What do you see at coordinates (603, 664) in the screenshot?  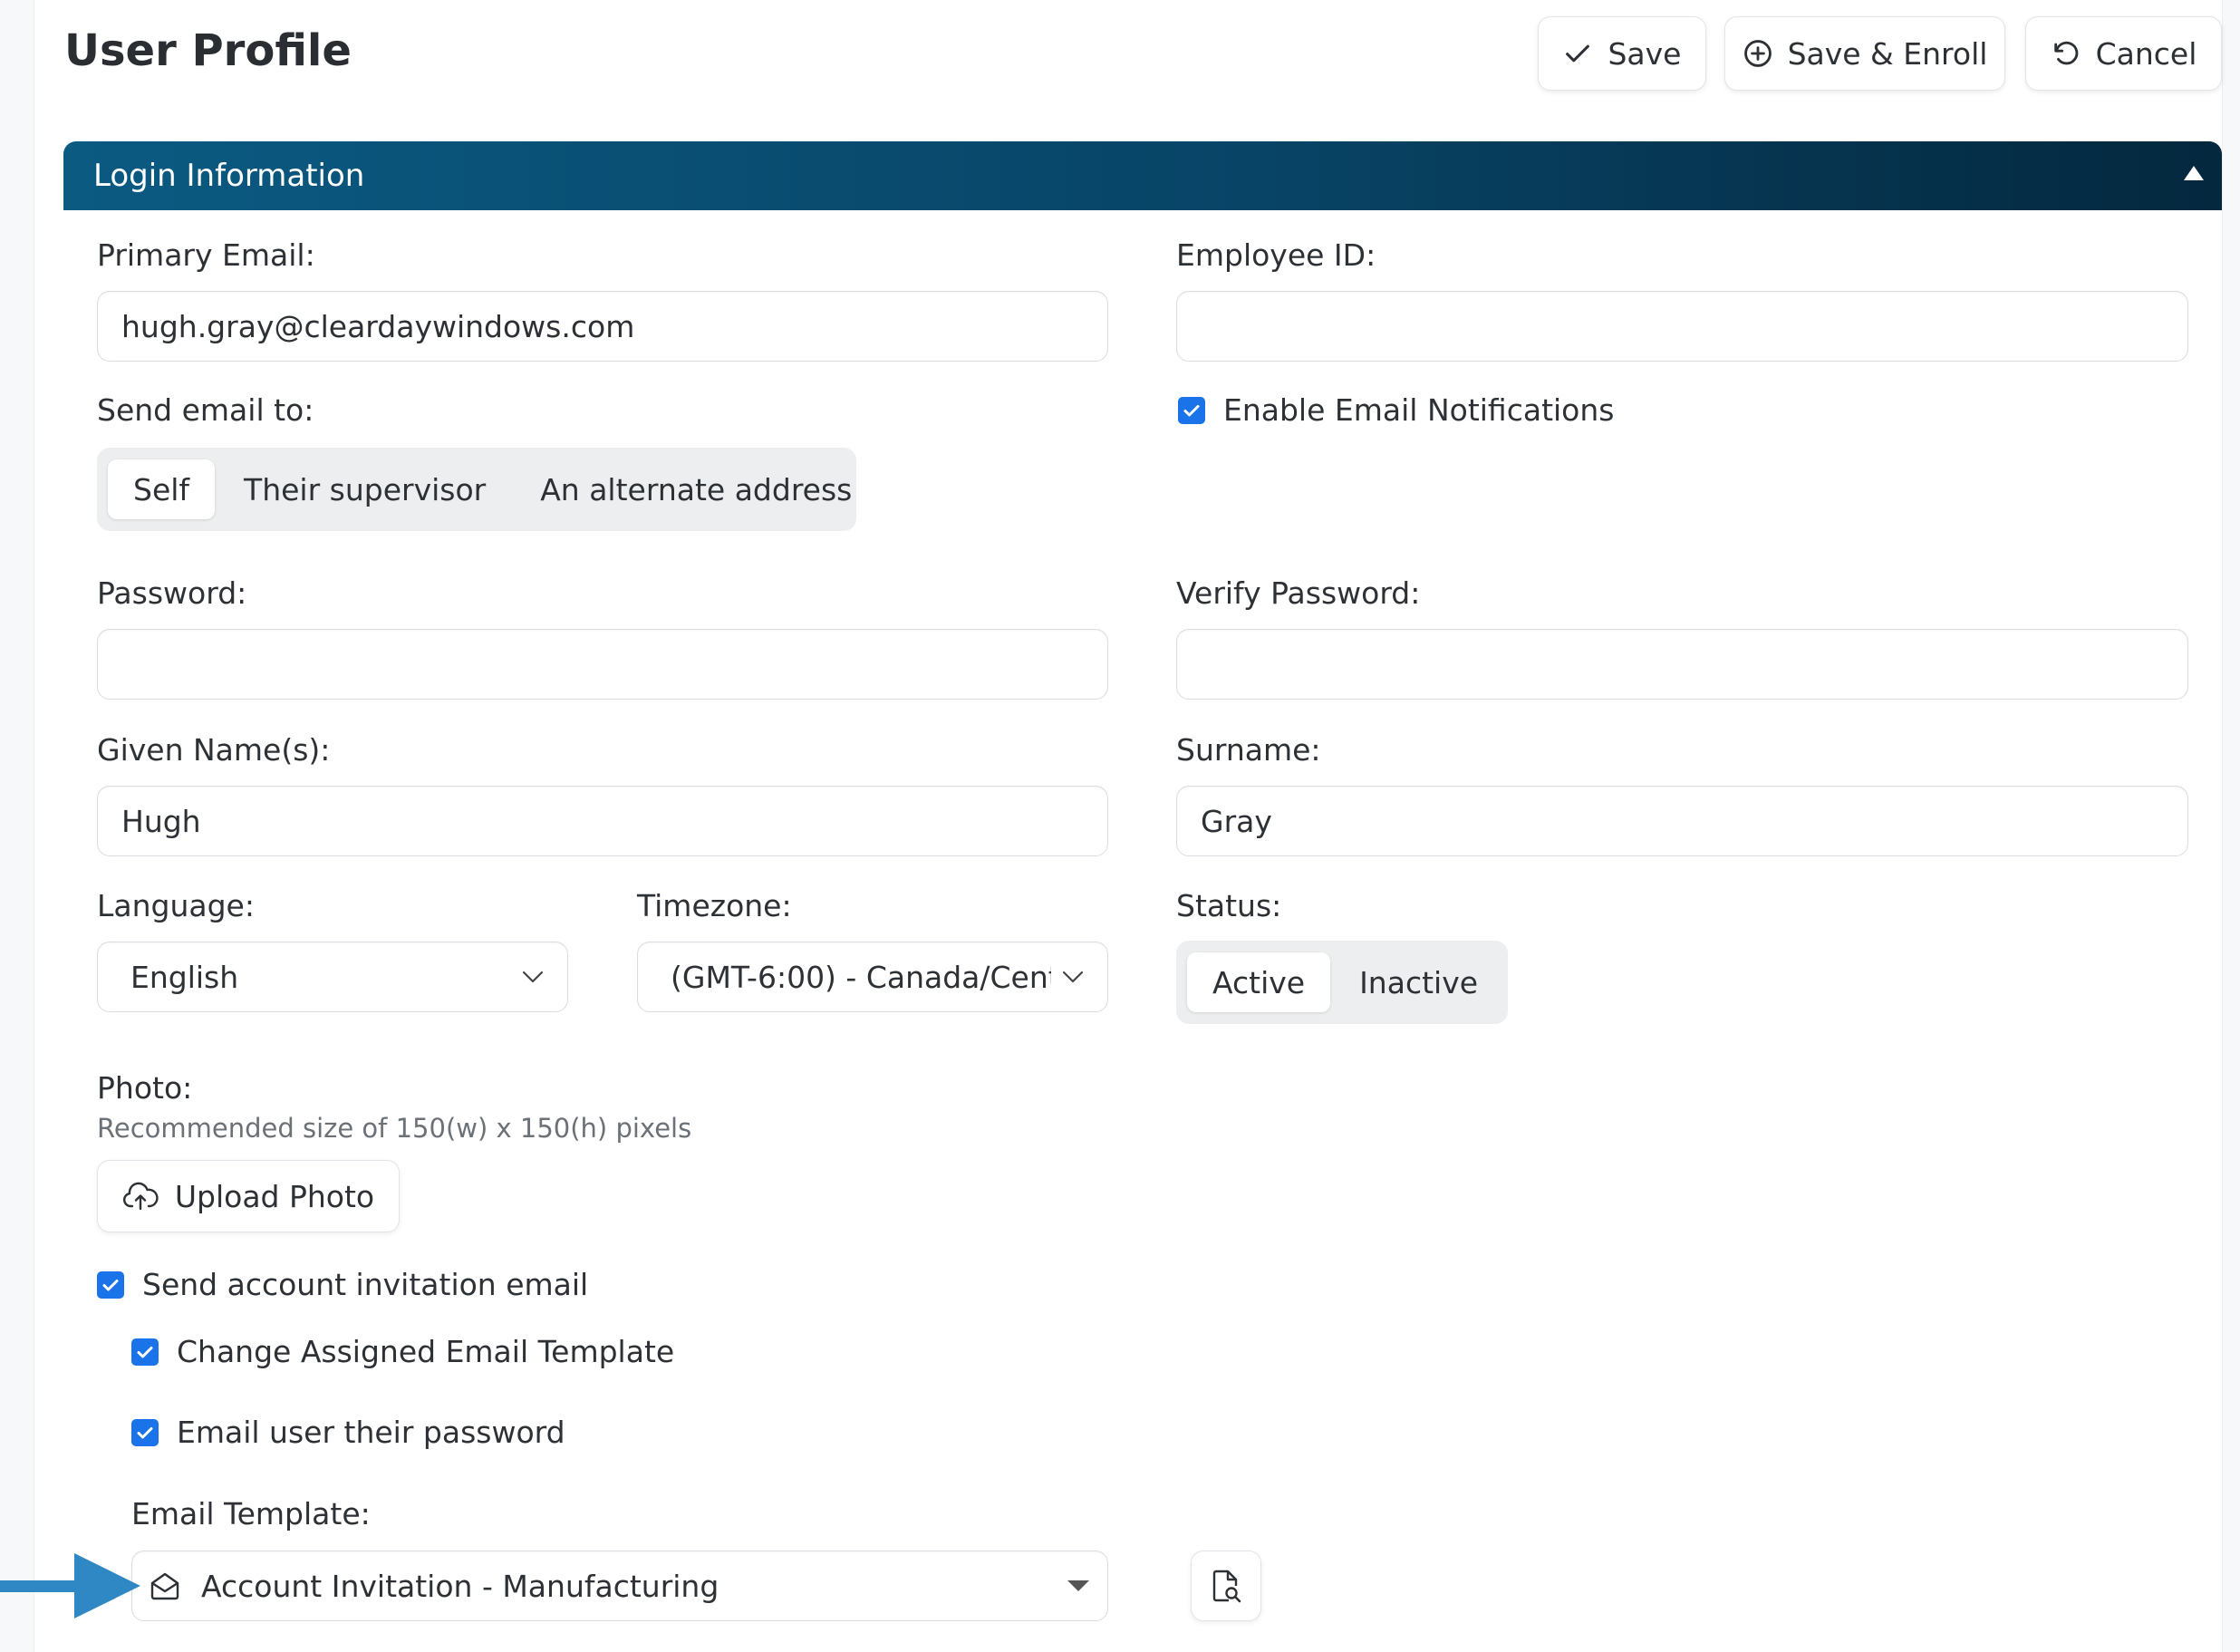 I see `password-input` at bounding box center [603, 664].